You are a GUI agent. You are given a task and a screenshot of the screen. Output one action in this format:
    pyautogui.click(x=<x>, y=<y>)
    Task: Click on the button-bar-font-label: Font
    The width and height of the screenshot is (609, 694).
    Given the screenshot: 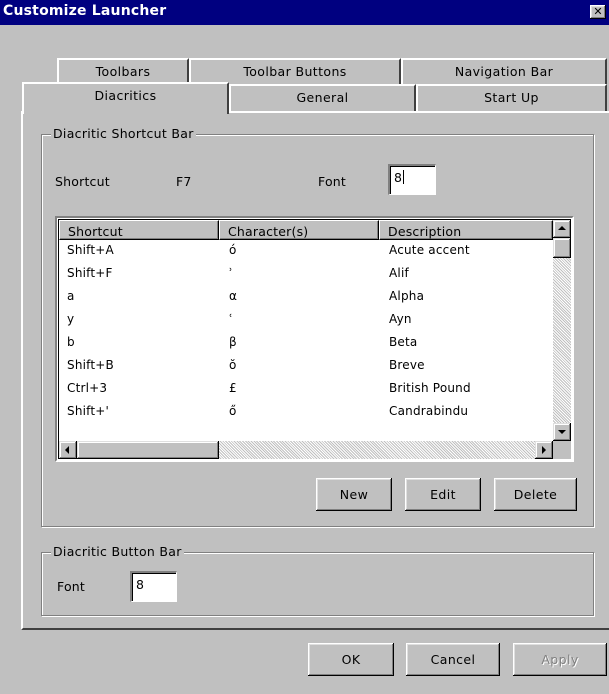 What is the action you would take?
    pyautogui.click(x=71, y=586)
    